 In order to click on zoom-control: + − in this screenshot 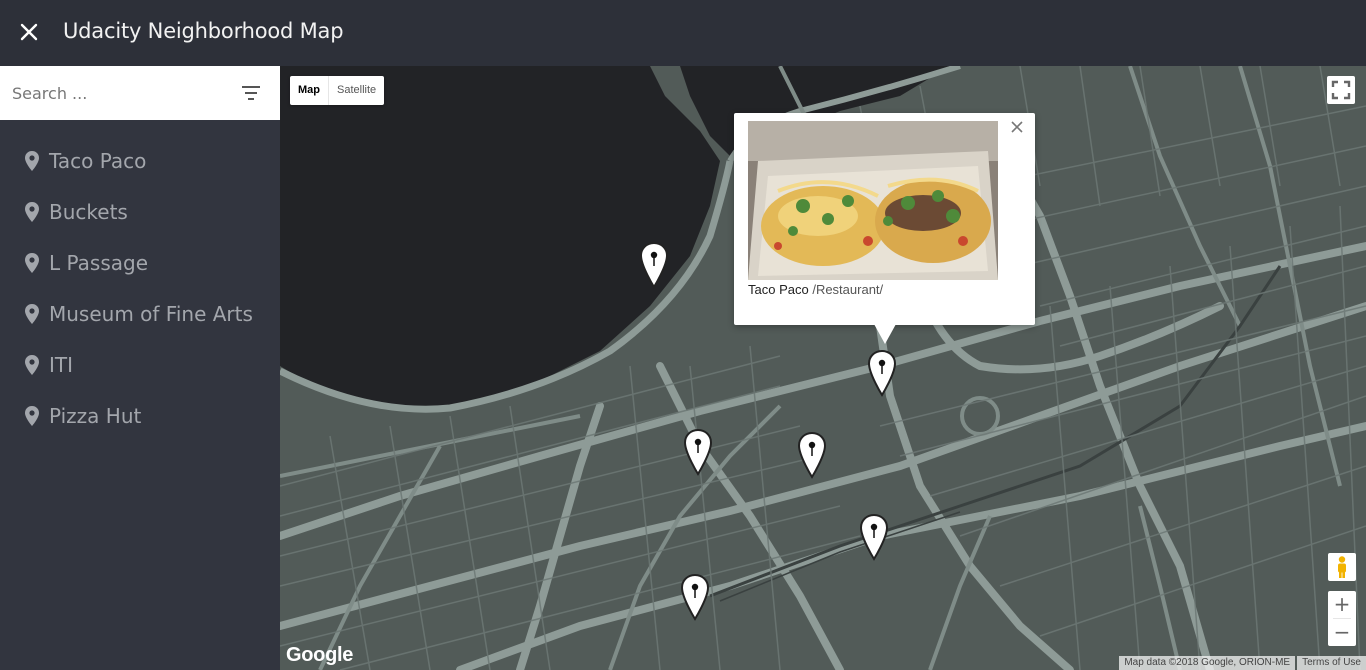, I will do `click(1342, 618)`.